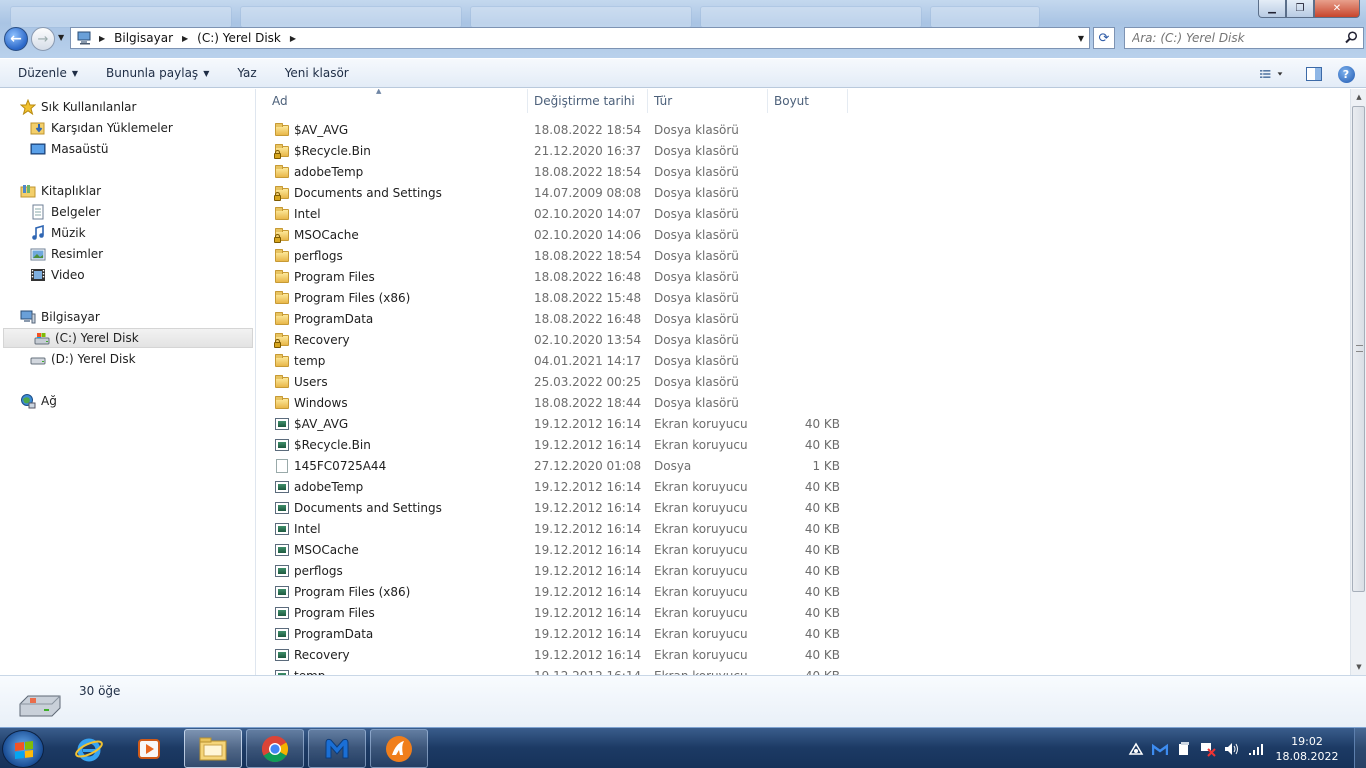  I want to click on recent-pages-dropdown: ▼, so click(61, 37).